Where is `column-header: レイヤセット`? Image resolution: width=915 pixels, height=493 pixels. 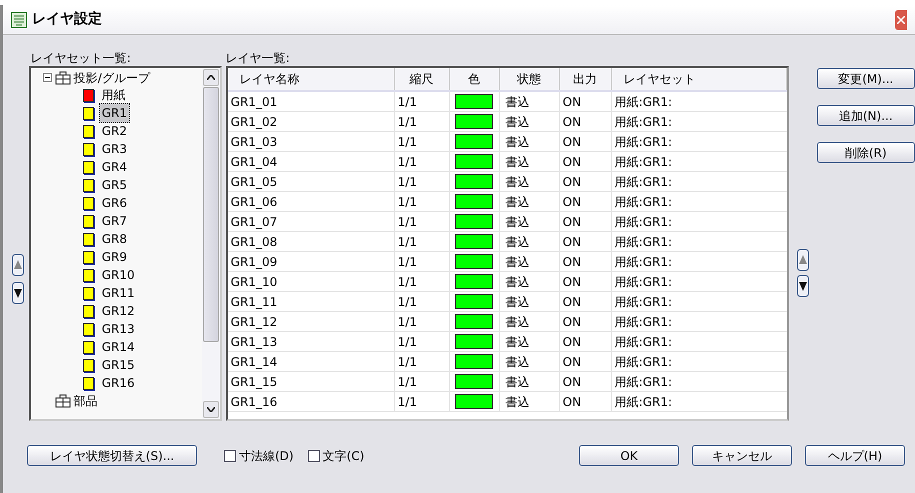 column-header: レイヤセット is located at coordinates (699, 79).